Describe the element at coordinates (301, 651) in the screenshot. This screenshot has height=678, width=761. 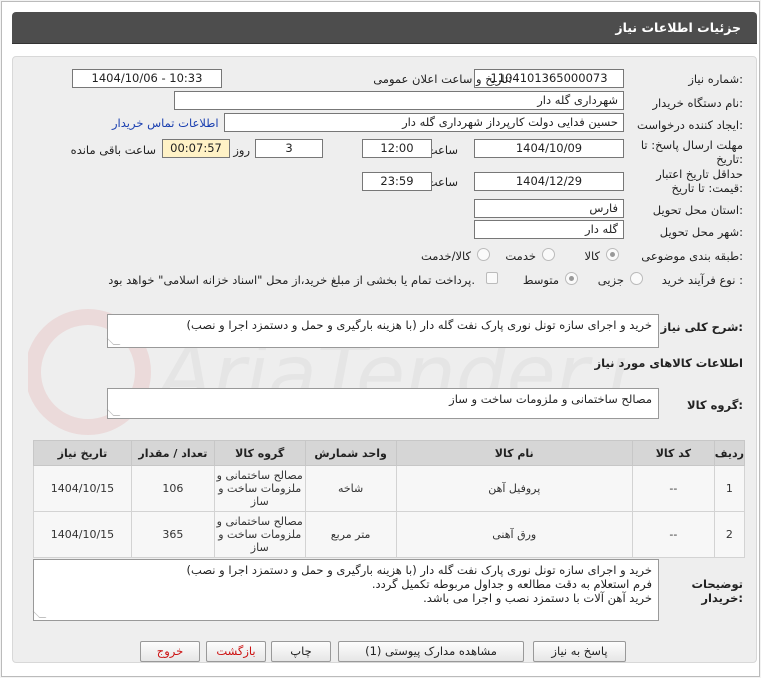
I see `print-button: چاپ` at that location.